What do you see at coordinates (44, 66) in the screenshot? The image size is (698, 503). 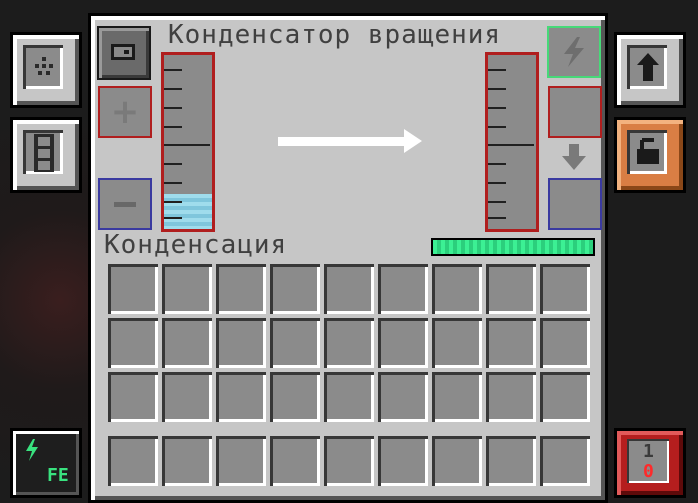 I see `dots-grid-icon` at bounding box center [44, 66].